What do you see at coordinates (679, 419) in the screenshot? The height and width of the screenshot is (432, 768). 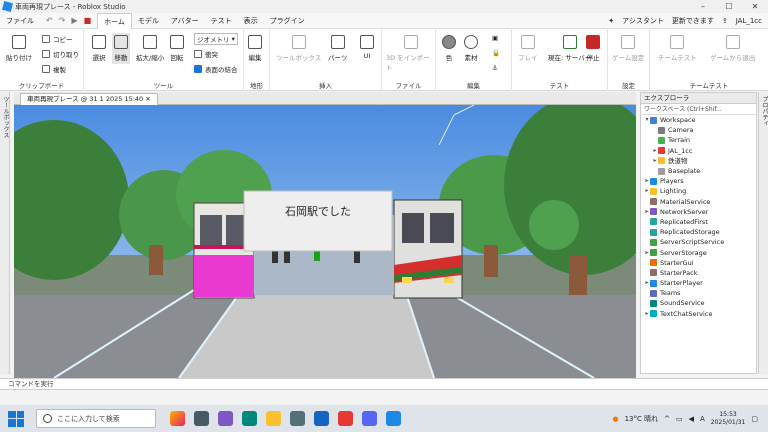 I see `network-icon: ▭` at bounding box center [679, 419].